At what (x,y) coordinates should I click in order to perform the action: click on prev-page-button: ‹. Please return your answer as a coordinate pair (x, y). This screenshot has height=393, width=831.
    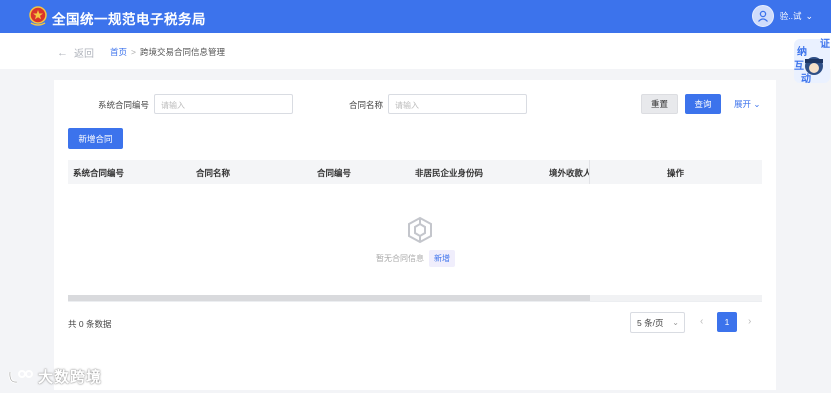
    Looking at the image, I should click on (701, 321).